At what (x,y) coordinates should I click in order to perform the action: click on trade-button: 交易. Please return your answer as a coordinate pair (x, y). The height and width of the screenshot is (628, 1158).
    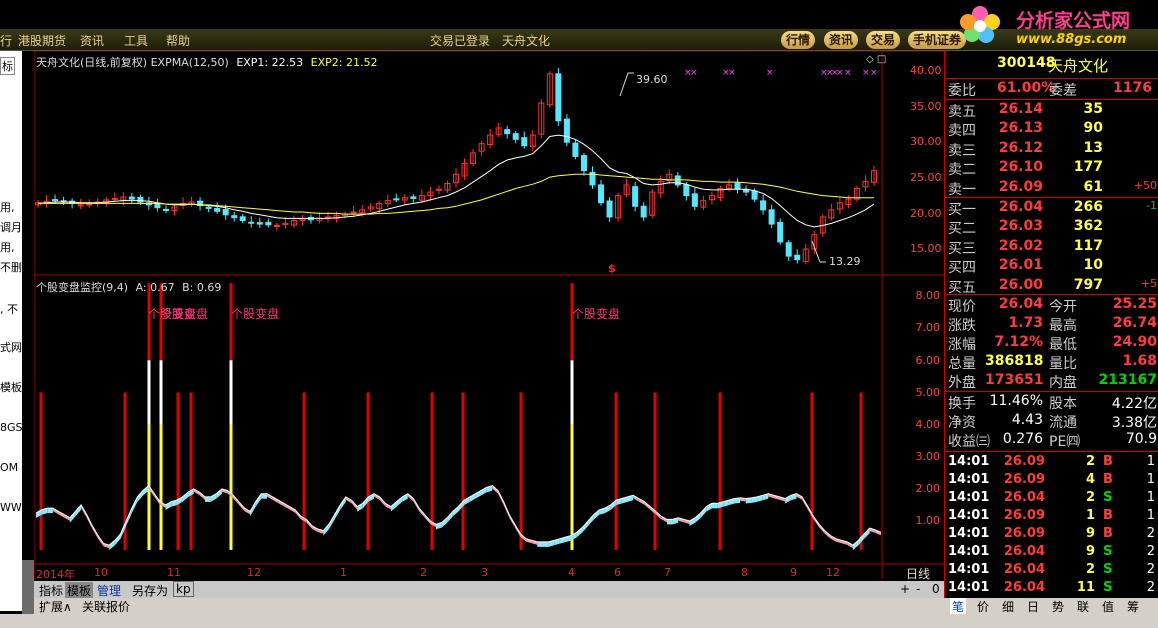
    Looking at the image, I should click on (883, 40).